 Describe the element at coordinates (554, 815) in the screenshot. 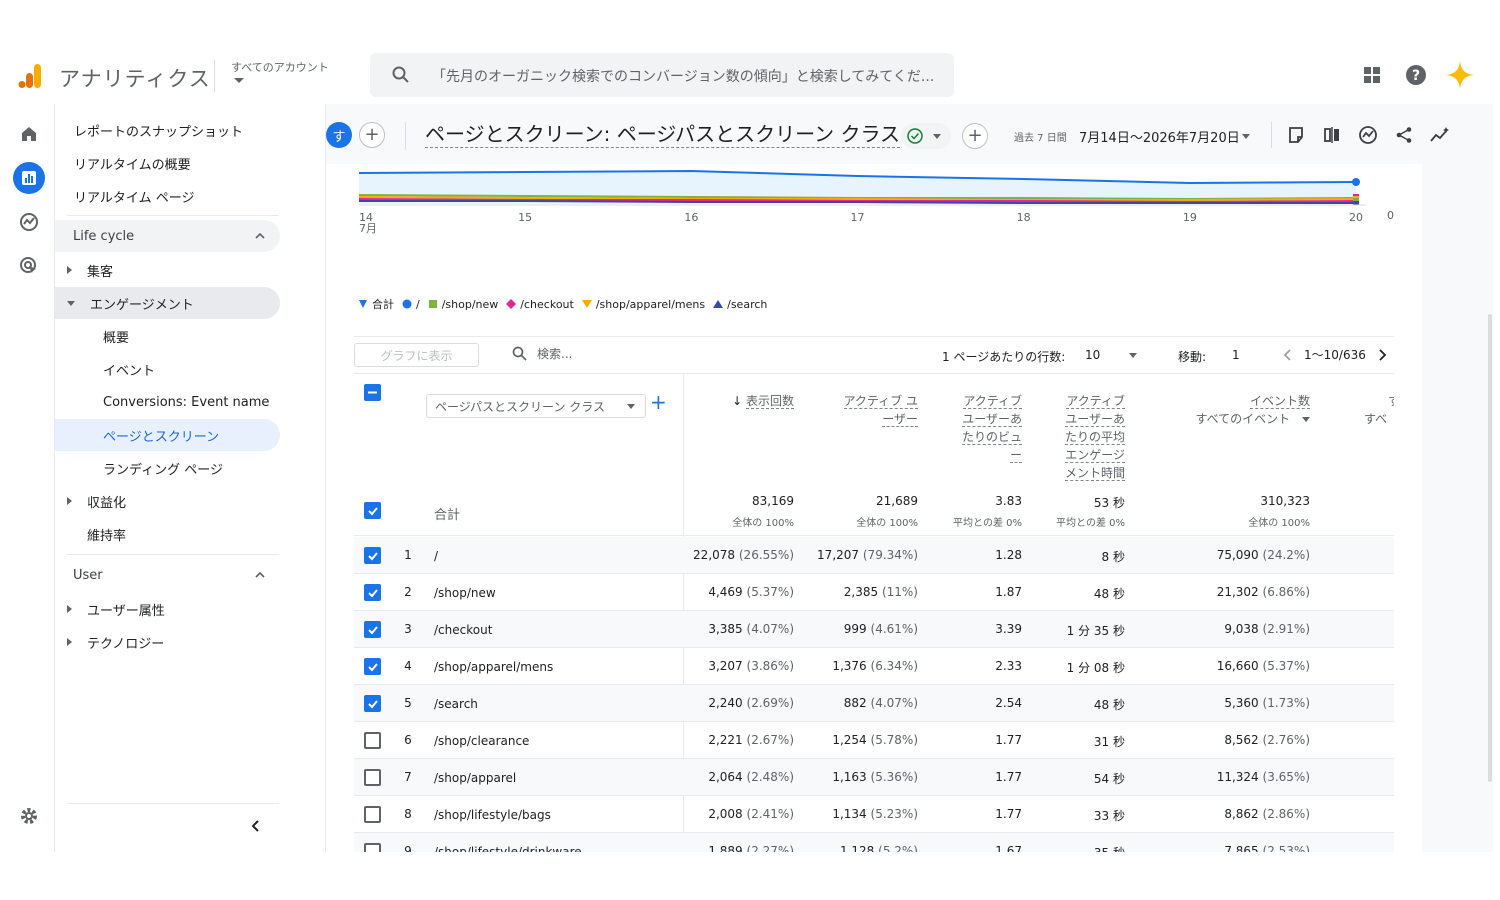

I see `row-page-path: /shop/lifestyle/bags` at that location.